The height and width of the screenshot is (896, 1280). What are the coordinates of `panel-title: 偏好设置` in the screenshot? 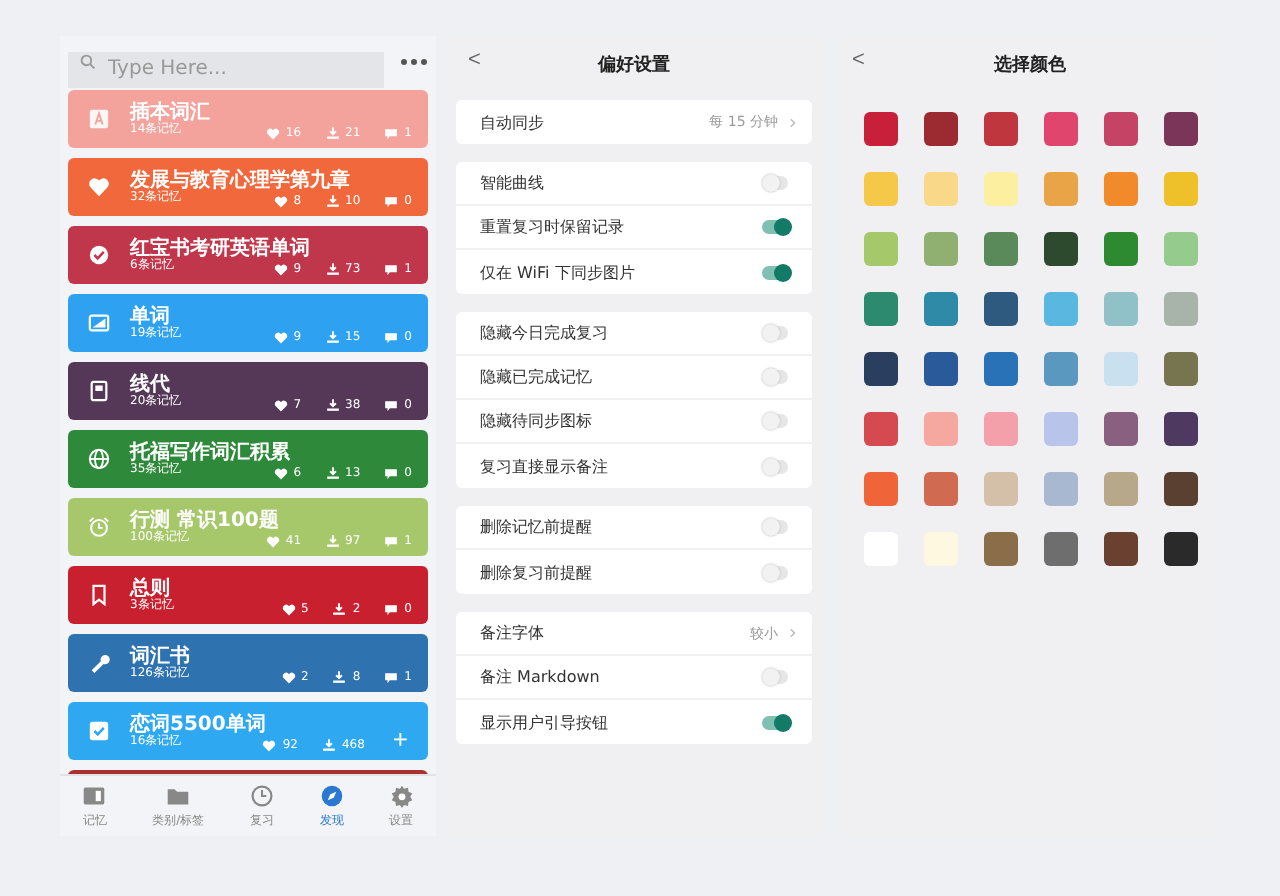 It's located at (634, 65).